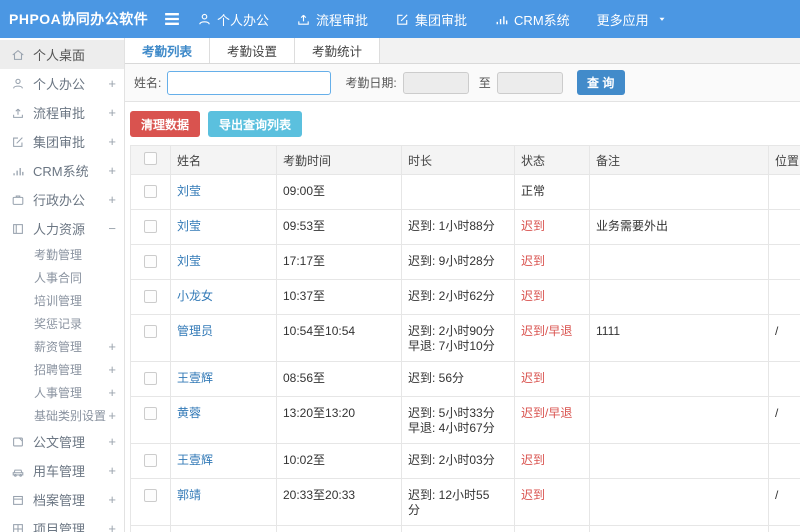  What do you see at coordinates (62, 254) in the screenshot?
I see `sidebar-subitem: 考勤管理` at bounding box center [62, 254].